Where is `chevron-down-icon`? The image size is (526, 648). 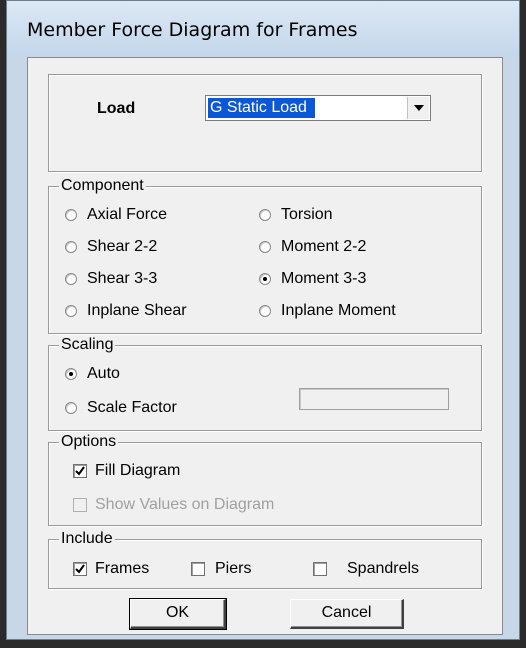
chevron-down-icon is located at coordinates (419, 108).